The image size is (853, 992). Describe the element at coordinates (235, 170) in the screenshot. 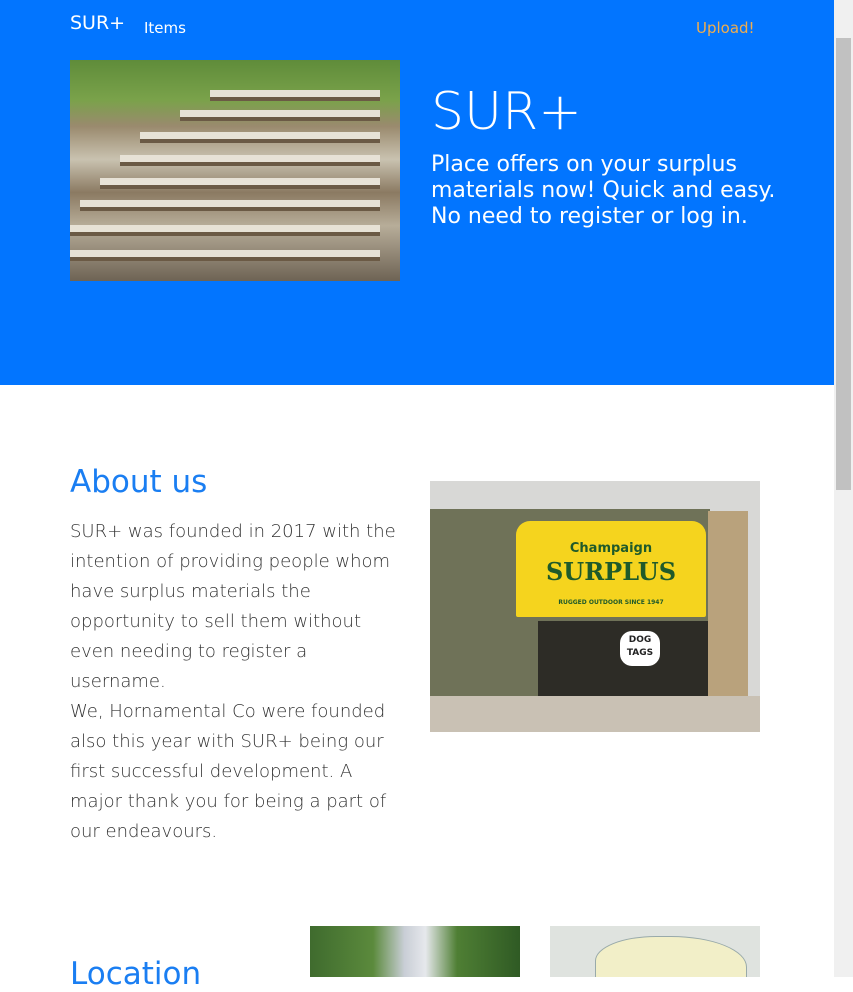

I see `surplus-materials-image` at that location.